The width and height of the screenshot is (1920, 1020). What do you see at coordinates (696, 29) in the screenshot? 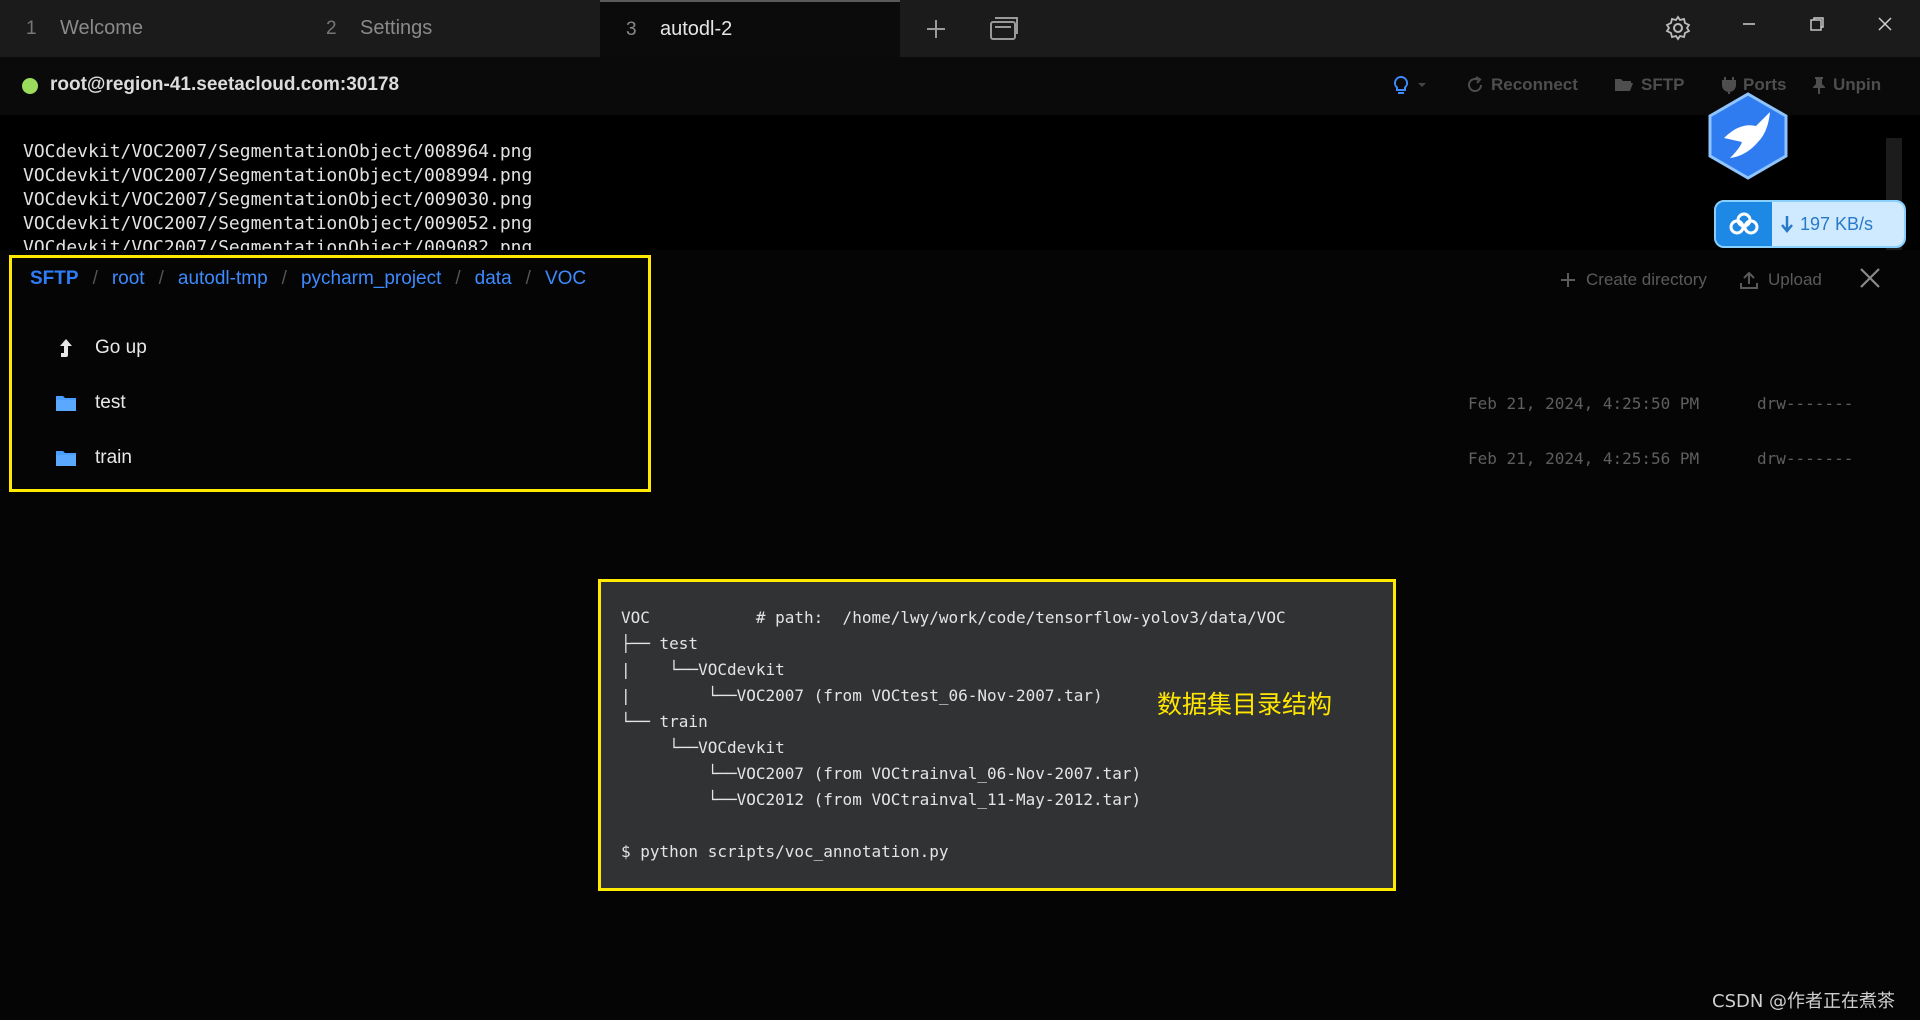
I see `tab-label: autodl-2` at bounding box center [696, 29].